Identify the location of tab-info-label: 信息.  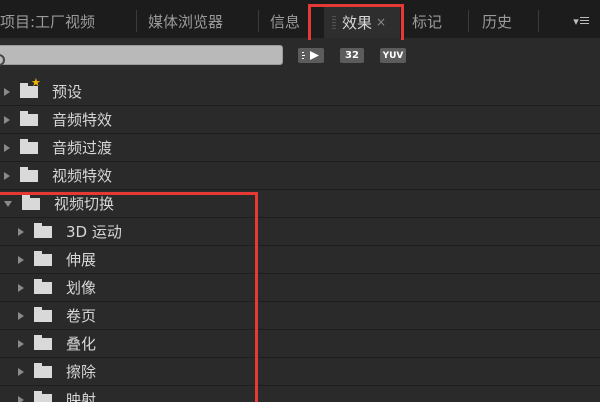
(285, 21).